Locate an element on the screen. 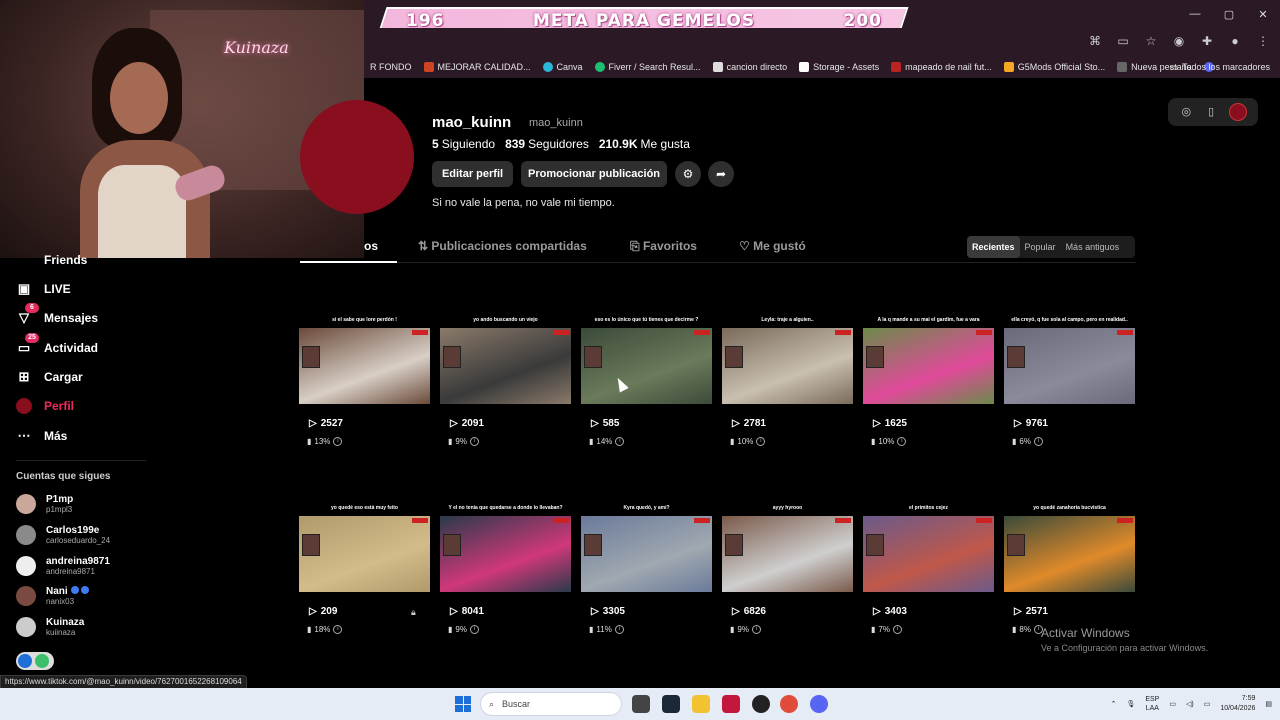 The height and width of the screenshot is (720, 1280). video-card: ▷ 2527 ▮ 13% i is located at coordinates (364, 387).